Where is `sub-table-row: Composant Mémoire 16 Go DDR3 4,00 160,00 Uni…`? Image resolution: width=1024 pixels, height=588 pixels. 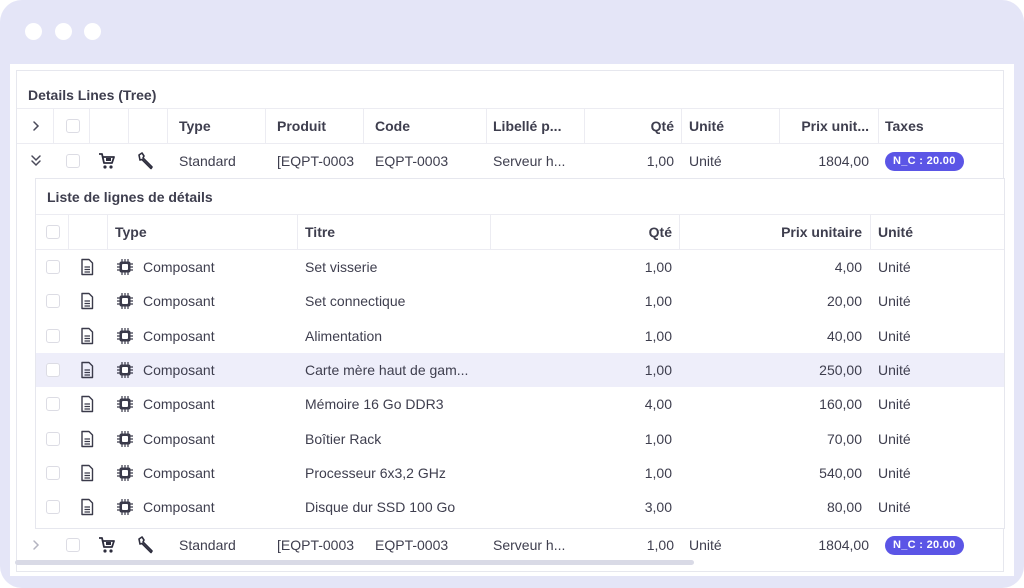
sub-table-row: Composant Mémoire 16 Go DDR3 4,00 160,00 Uni… is located at coordinates (520, 404).